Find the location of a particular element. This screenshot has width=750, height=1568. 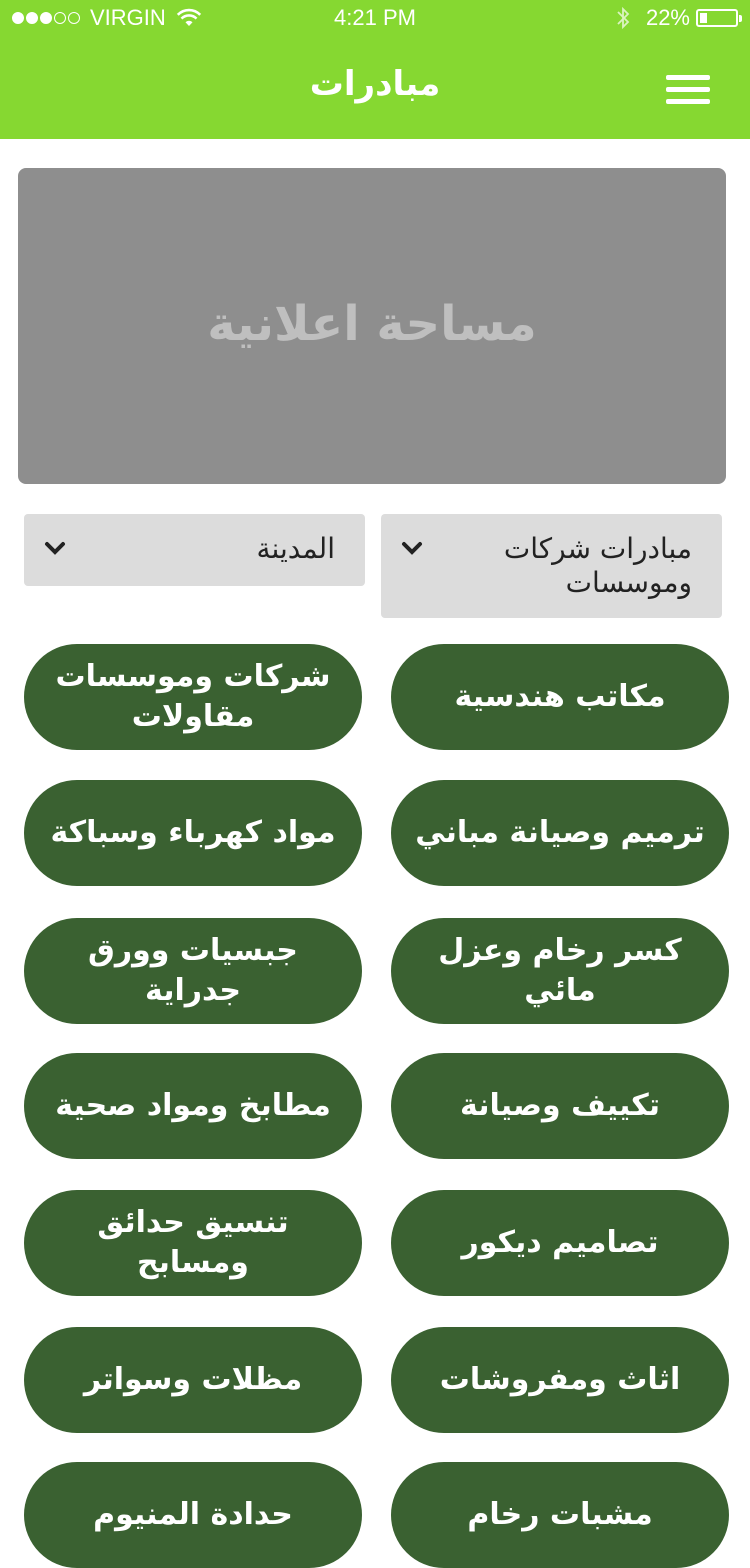

category-building-restoration-button: ترميم وصيانة مباني is located at coordinates (560, 833).